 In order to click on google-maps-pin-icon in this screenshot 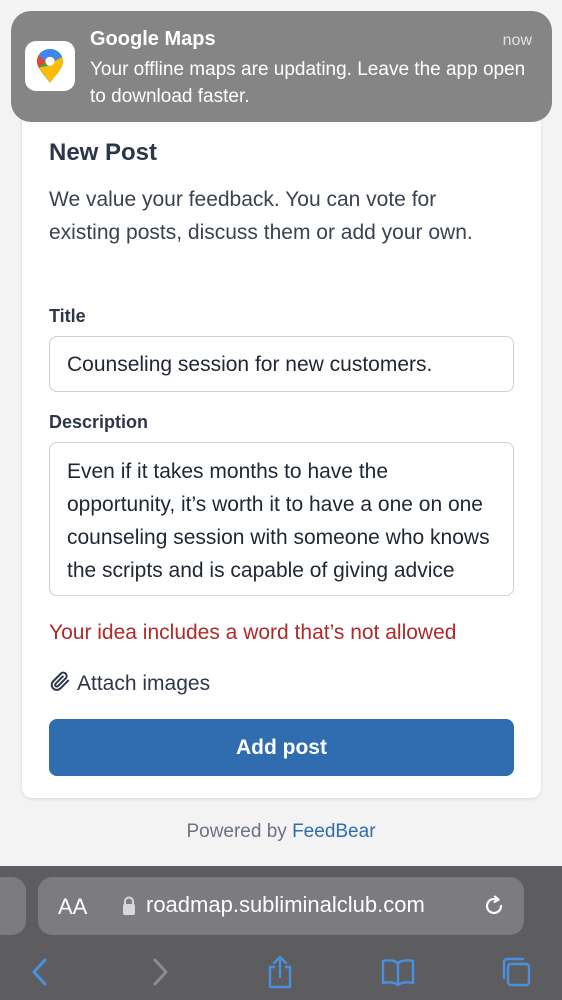, I will do `click(50, 66)`.